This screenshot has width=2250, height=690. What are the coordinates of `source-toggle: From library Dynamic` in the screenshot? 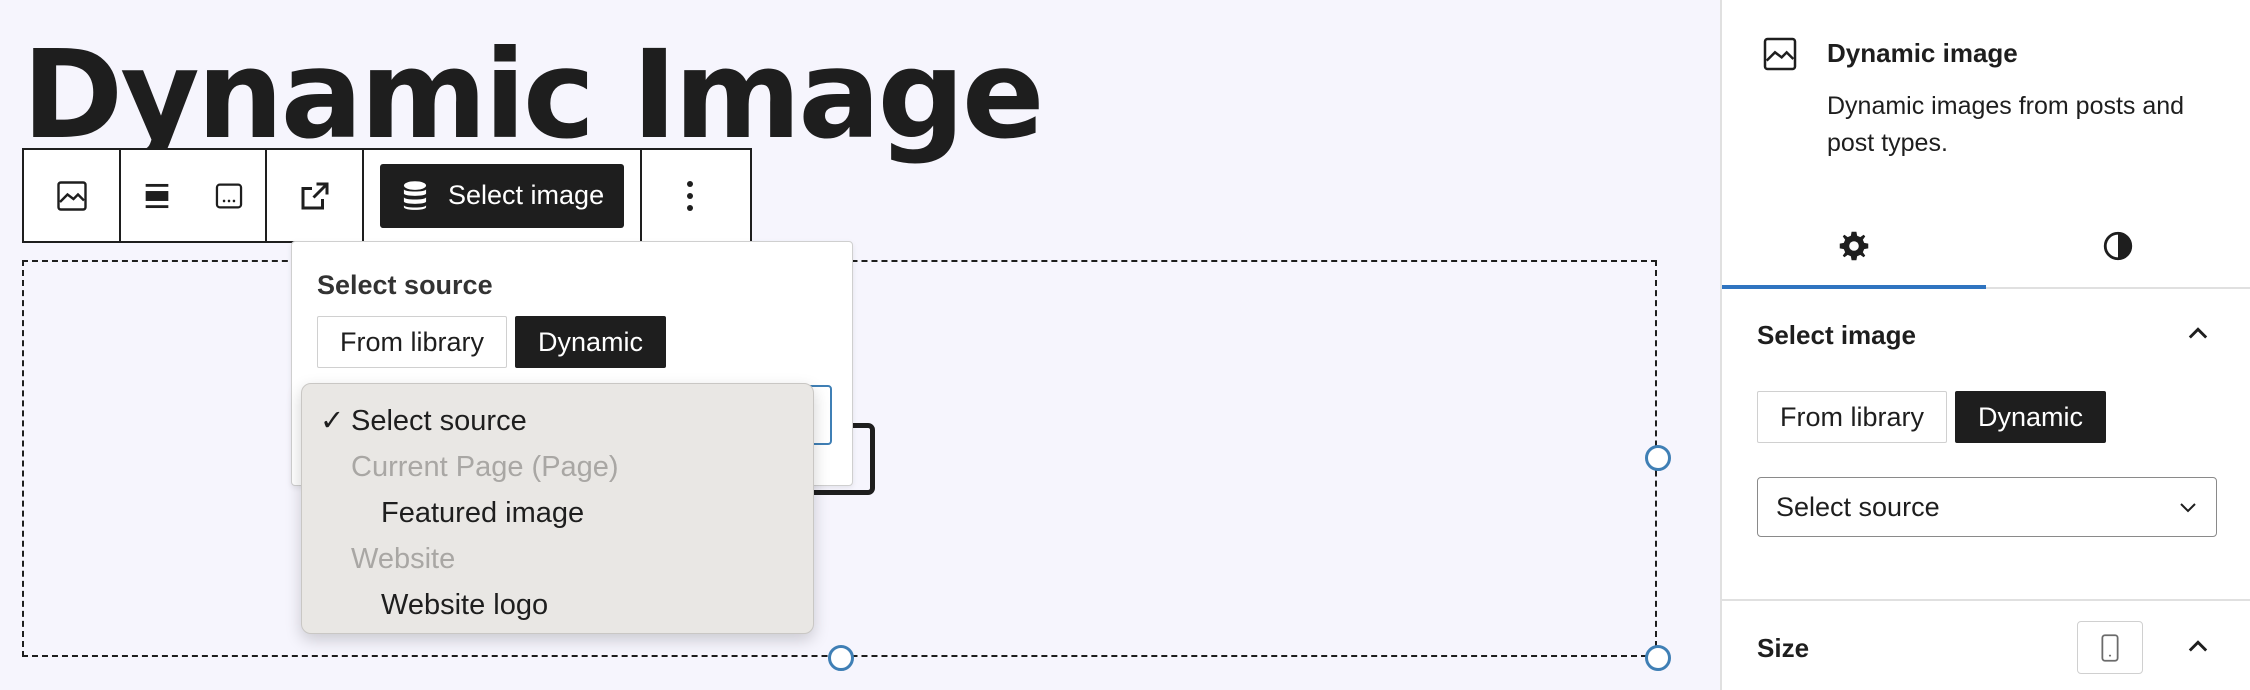 It's located at (492, 342).